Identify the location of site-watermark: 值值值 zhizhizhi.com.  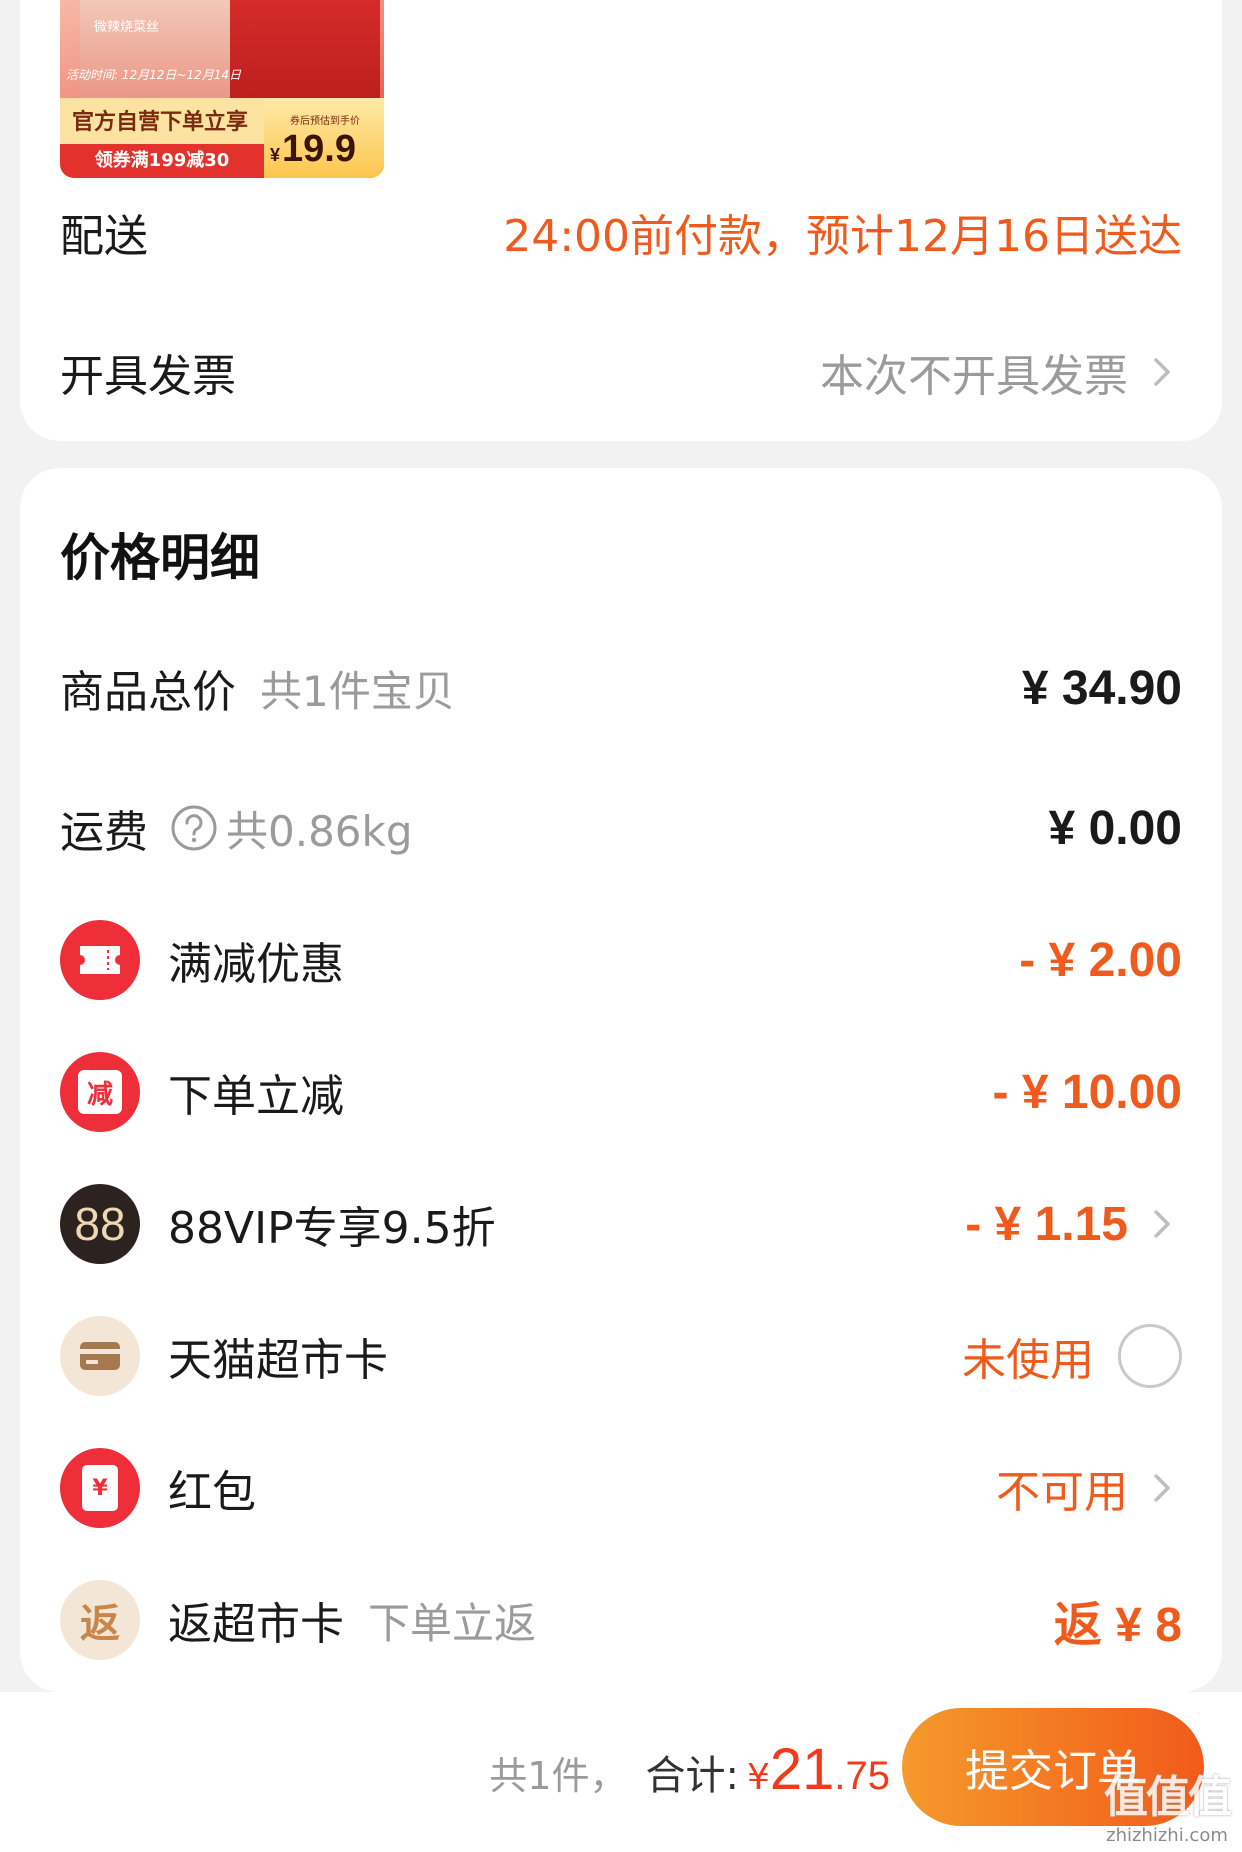
(1168, 1803).